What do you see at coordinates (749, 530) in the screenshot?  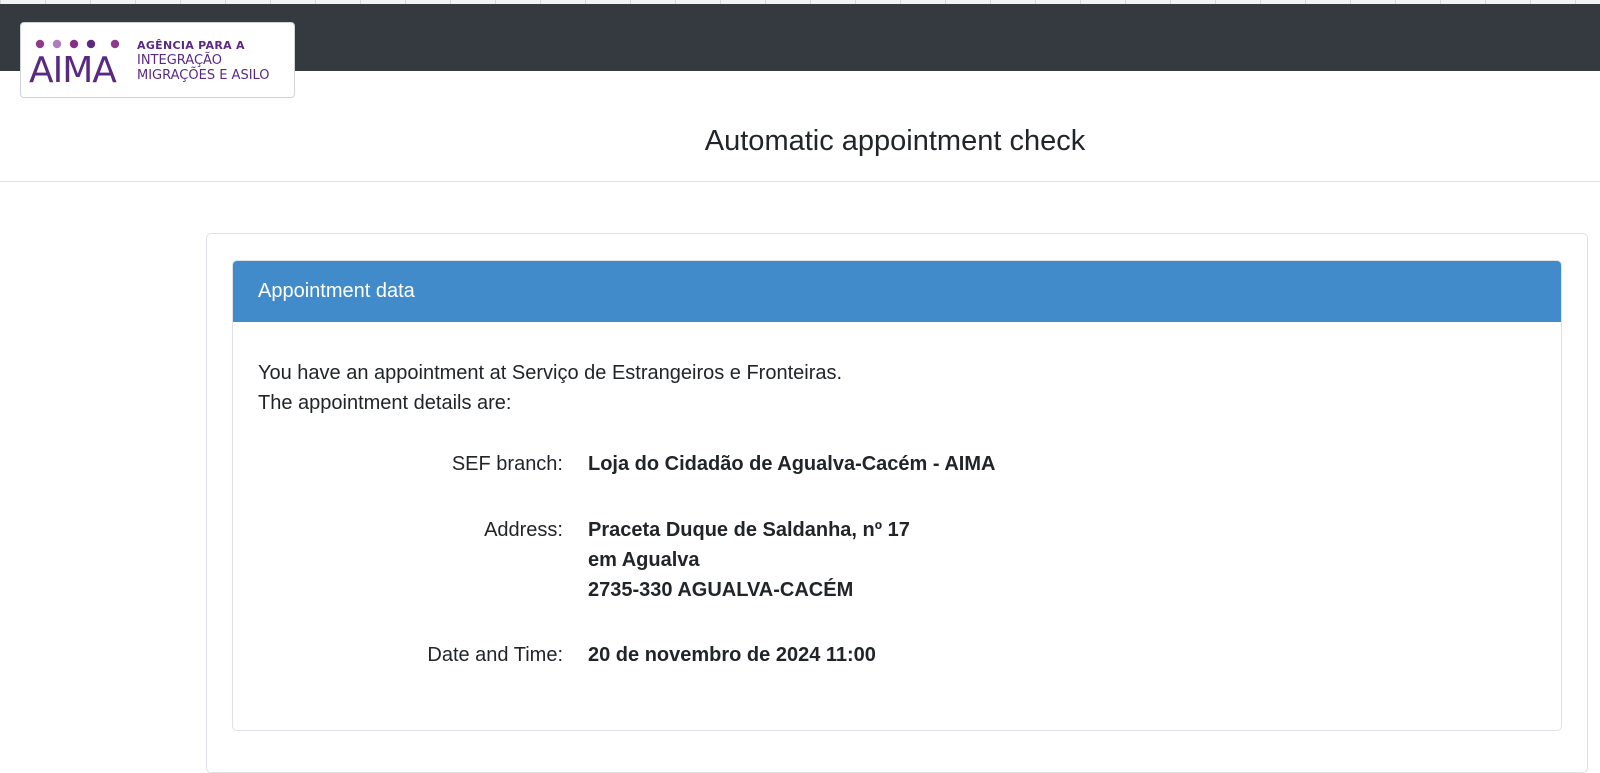 I see `address-line-1: Praceta Duque de Saldanha, nº 17` at bounding box center [749, 530].